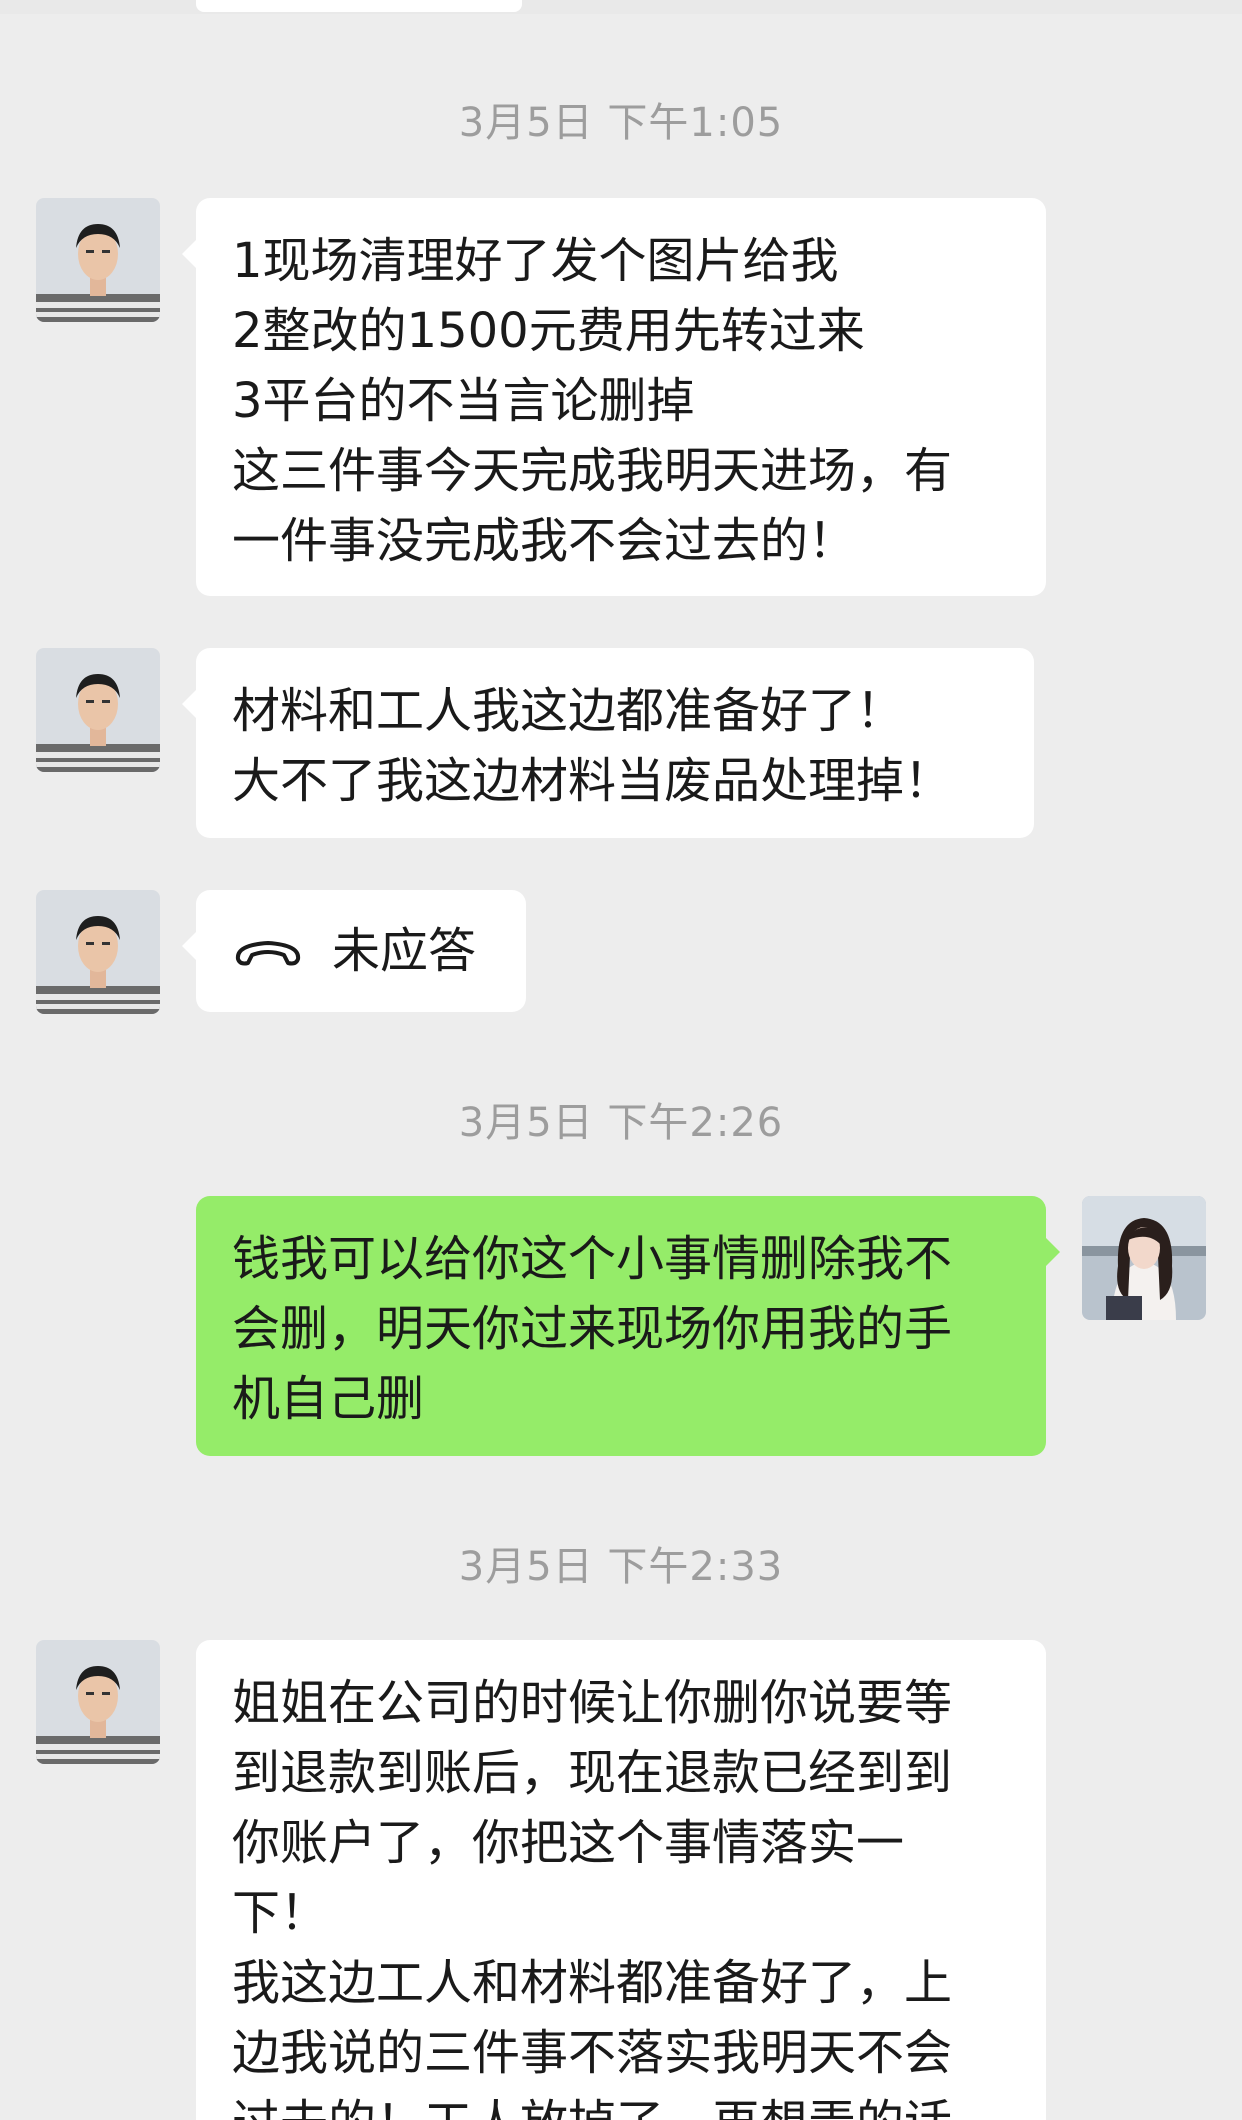  What do you see at coordinates (621, 123) in the screenshot?
I see `timestamp: 3月5日 下午1:05` at bounding box center [621, 123].